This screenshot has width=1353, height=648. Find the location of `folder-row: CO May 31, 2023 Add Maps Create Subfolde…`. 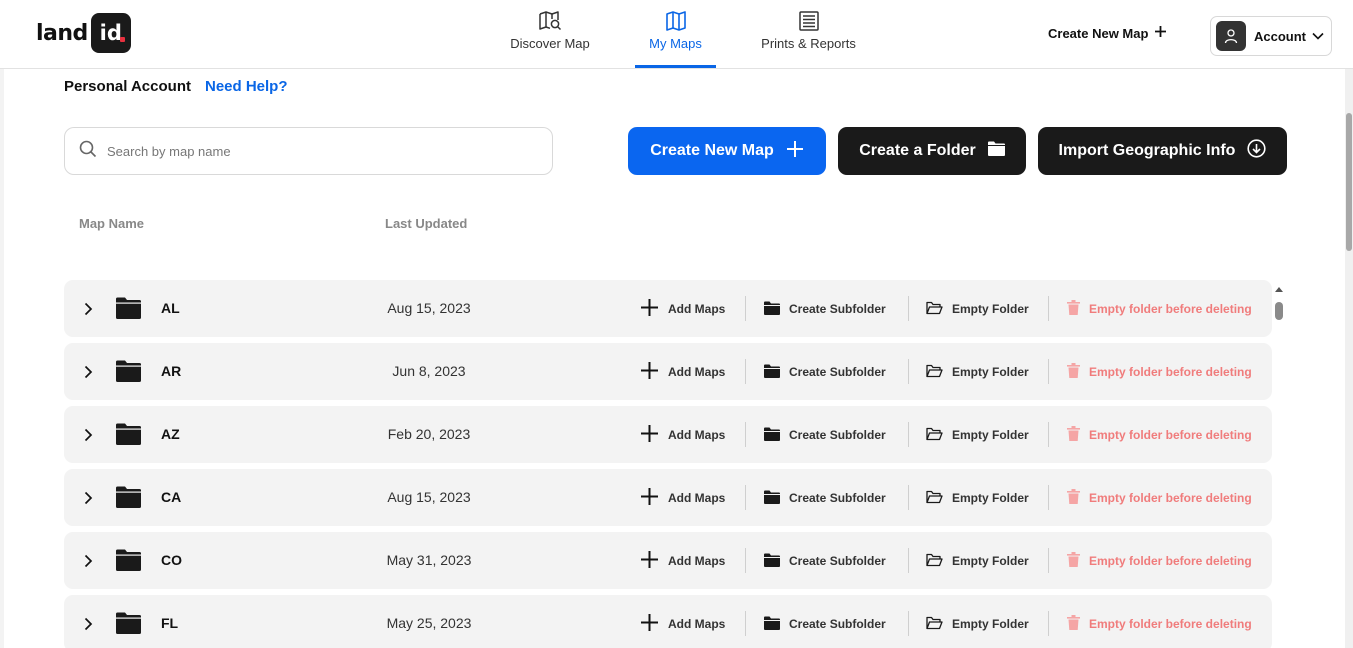

folder-row: CO May 31, 2023 Add Maps Create Subfolde… is located at coordinates (668, 560).